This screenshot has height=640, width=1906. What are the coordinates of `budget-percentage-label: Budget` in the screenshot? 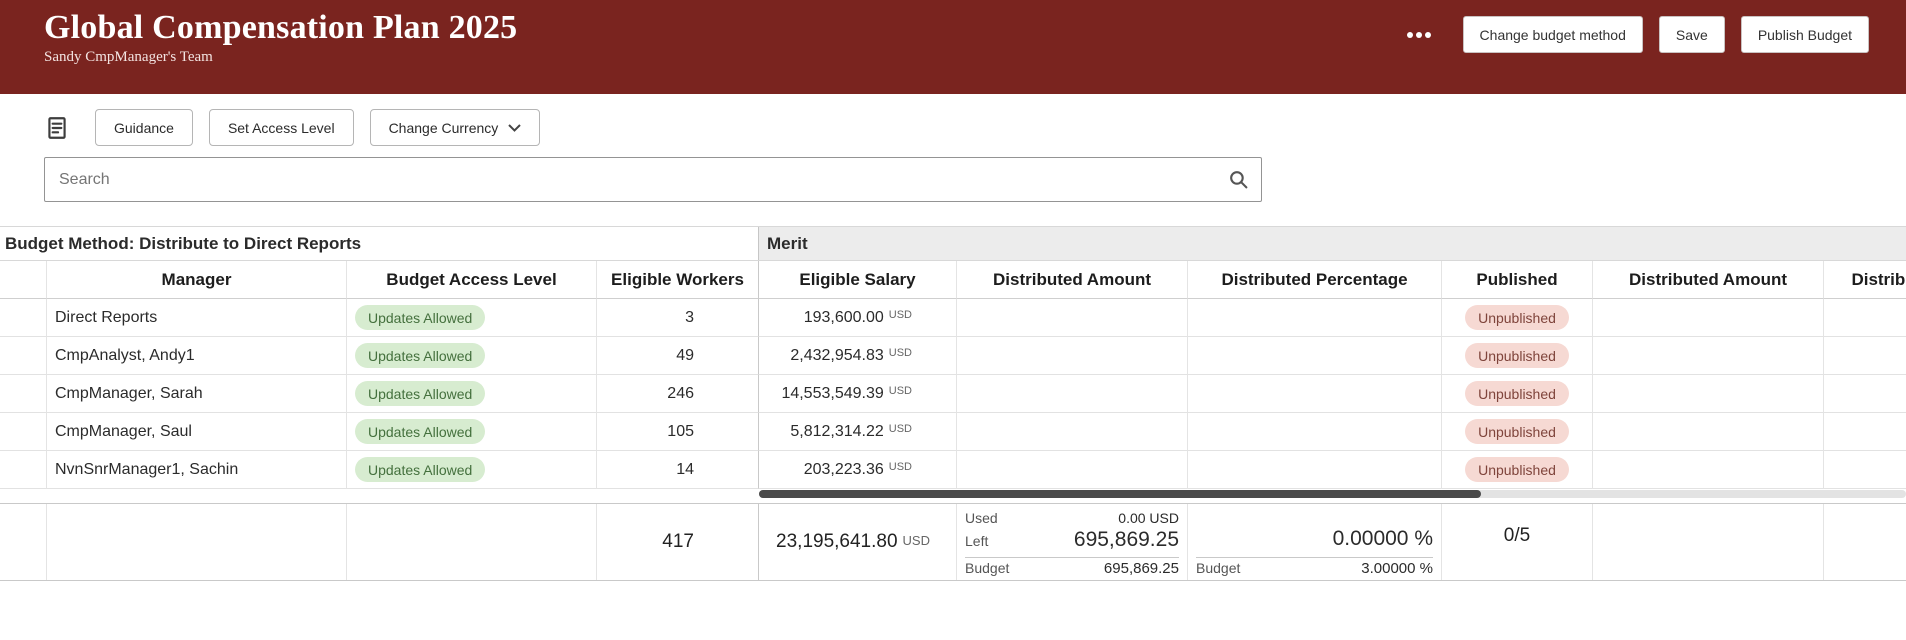 It's located at (1218, 568).